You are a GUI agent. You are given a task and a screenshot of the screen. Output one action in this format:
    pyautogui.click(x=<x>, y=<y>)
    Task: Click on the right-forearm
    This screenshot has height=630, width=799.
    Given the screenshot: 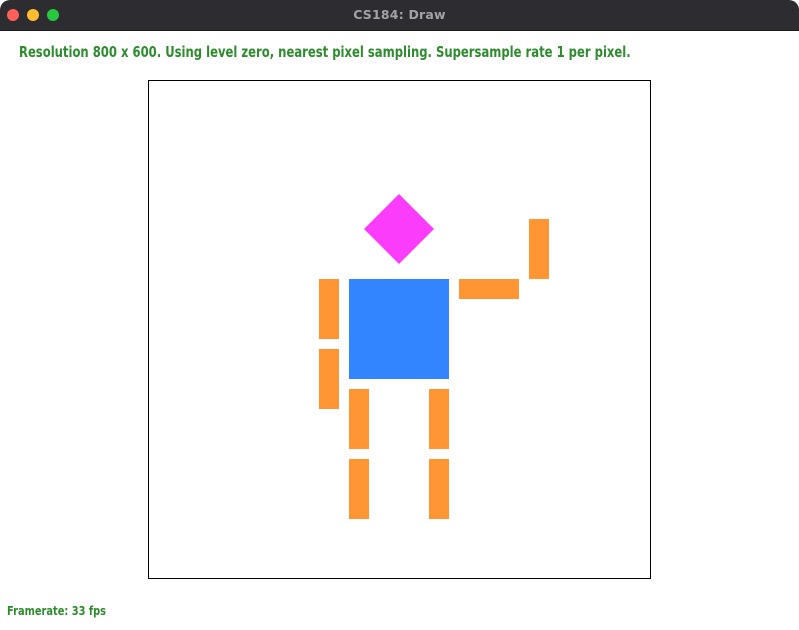 What is the action you would take?
    pyautogui.click(x=539, y=249)
    